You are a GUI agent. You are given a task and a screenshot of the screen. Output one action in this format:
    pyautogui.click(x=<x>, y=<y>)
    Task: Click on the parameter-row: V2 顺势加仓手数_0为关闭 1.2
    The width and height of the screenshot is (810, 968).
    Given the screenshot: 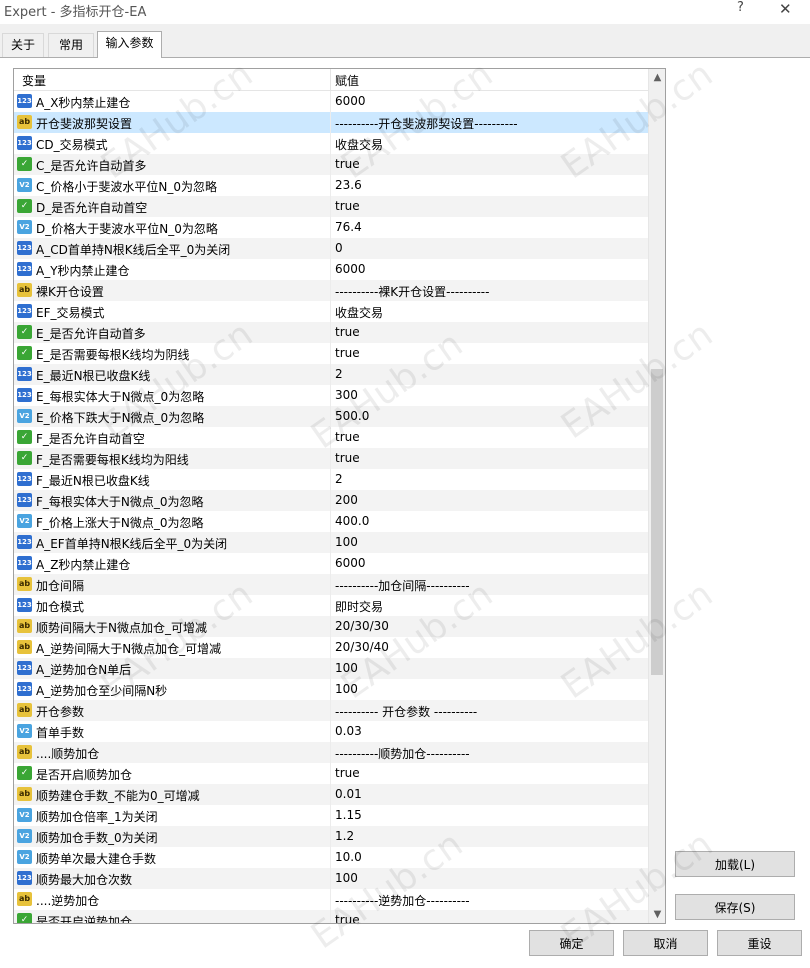 What is the action you would take?
    pyautogui.click(x=331, y=836)
    